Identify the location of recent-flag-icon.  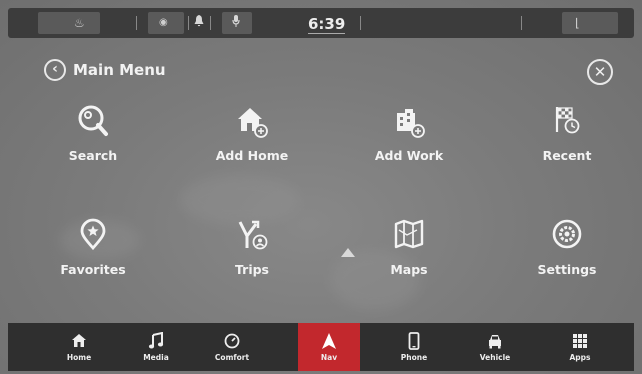
(567, 120).